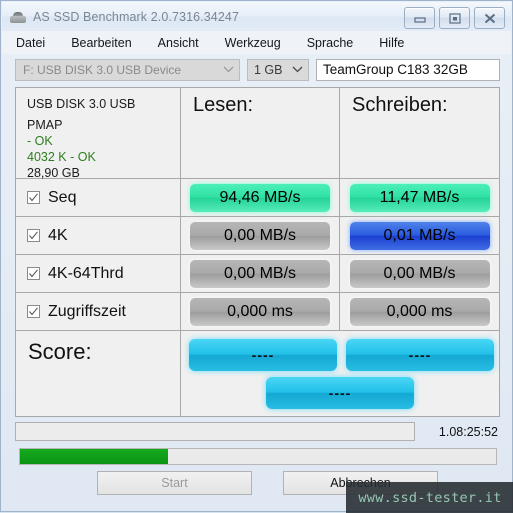 The image size is (513, 513). I want to click on access-write-value: 0,000 ms, so click(419, 311).